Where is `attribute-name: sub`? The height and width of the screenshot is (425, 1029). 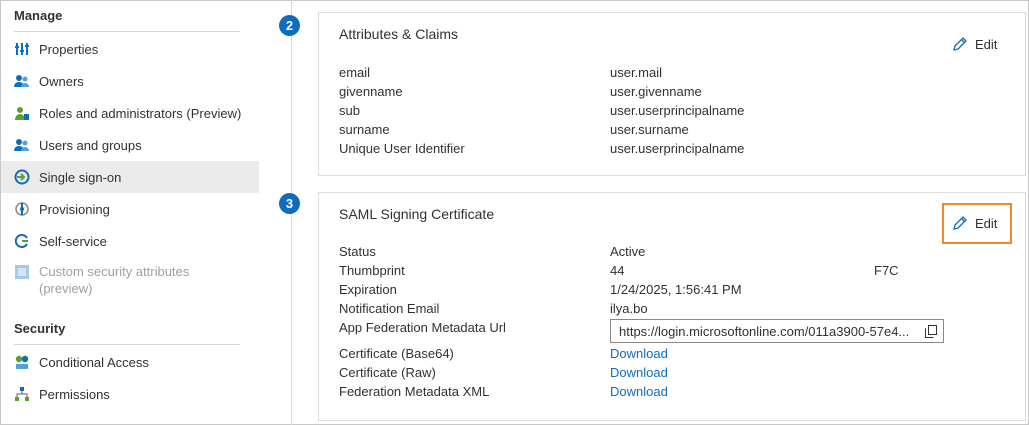 attribute-name: sub is located at coordinates (349, 110).